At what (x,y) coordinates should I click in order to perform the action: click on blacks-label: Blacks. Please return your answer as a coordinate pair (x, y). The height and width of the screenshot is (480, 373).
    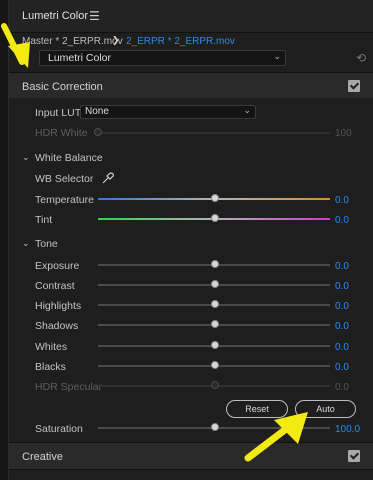
    Looking at the image, I should click on (50, 367).